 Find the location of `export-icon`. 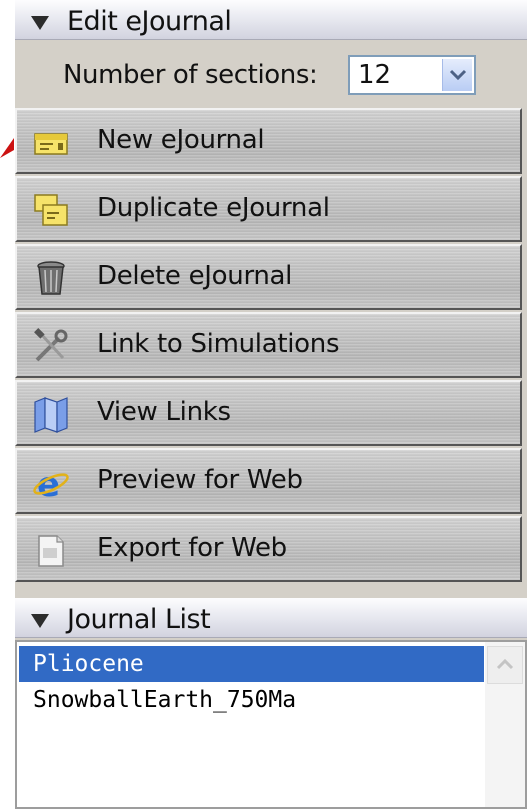

export-icon is located at coordinates (51, 551).